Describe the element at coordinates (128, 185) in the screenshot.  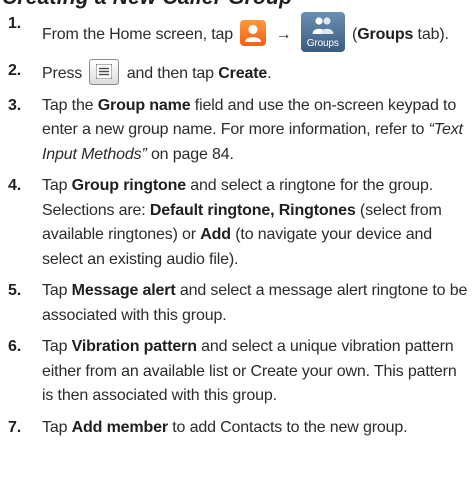
I see `step-bold-text: Group ringtone` at that location.